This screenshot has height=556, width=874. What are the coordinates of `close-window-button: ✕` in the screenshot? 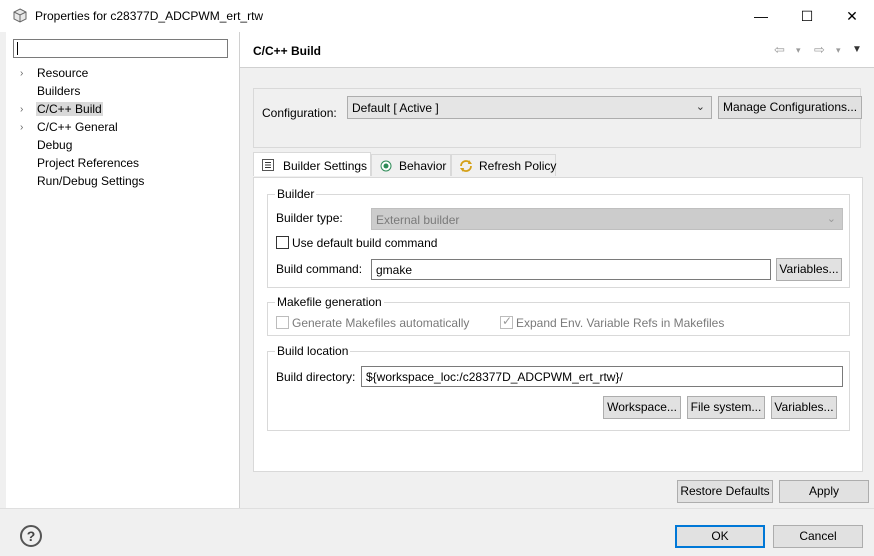 It's located at (851, 16).